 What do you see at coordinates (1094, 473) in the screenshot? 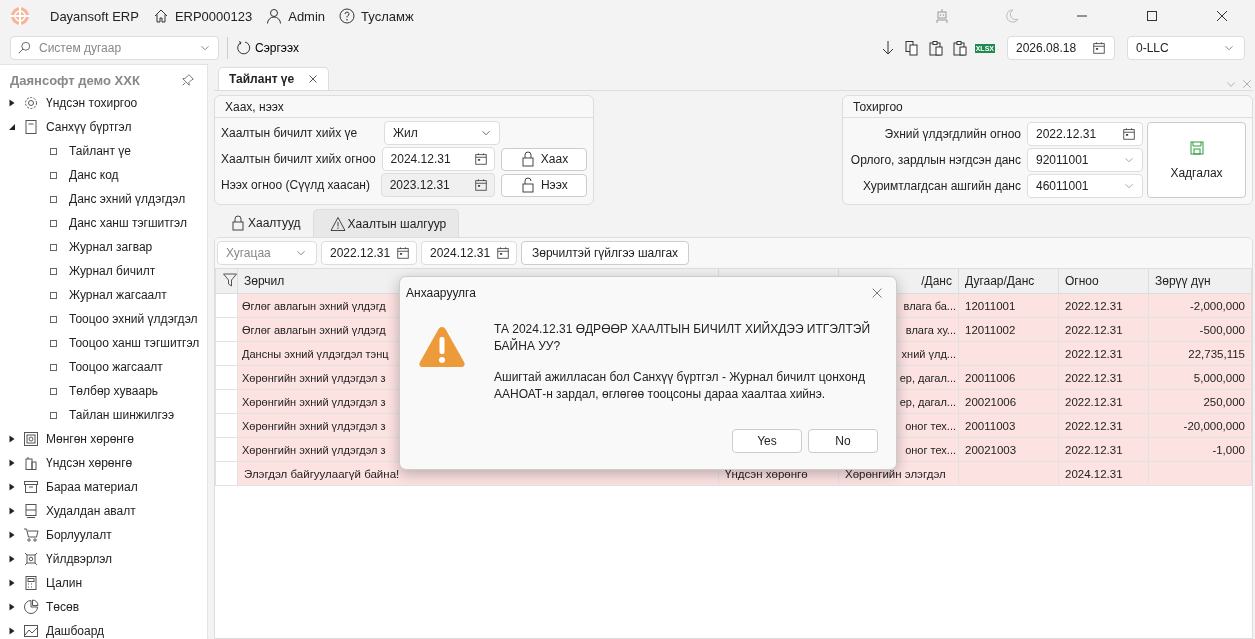
I see `table-cell: 2024.12.31` at bounding box center [1094, 473].